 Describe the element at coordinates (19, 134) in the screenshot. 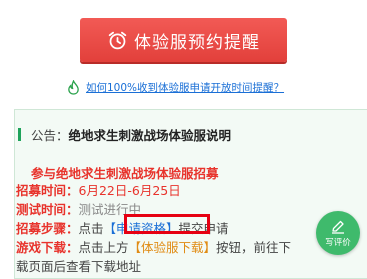

I see `notice-accent-bar` at that location.